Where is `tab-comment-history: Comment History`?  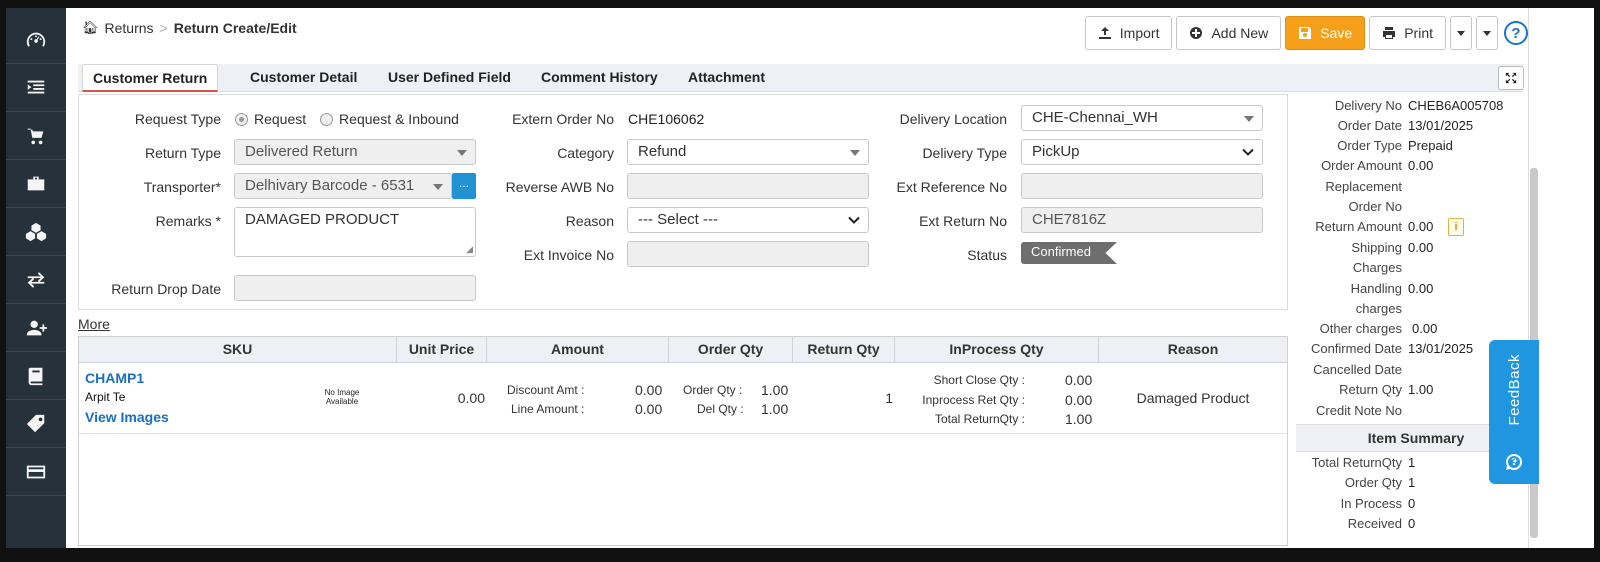
tab-comment-history: Comment History is located at coordinates (599, 78).